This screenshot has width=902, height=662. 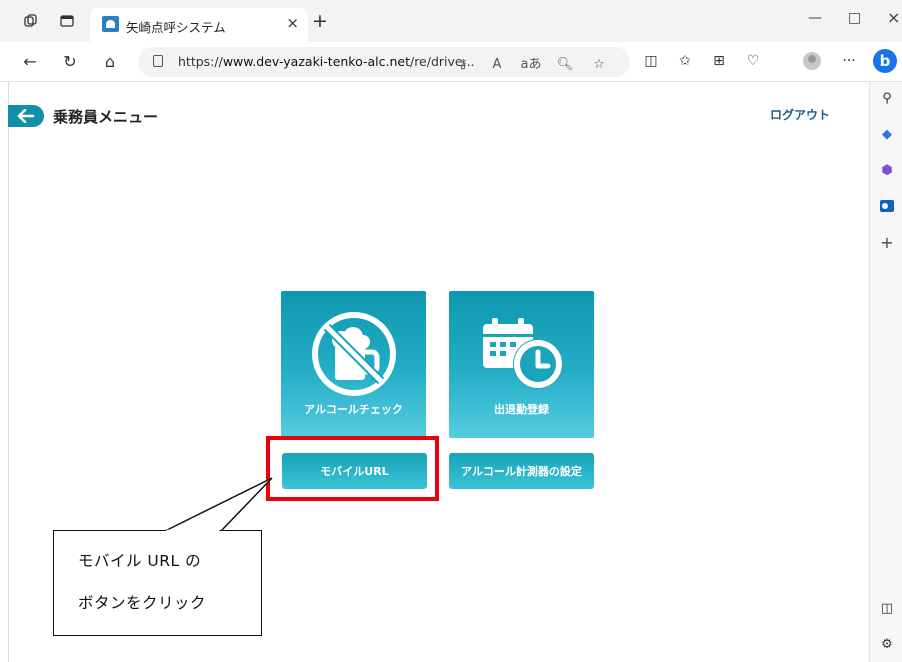 What do you see at coordinates (193, 531) in the screenshot?
I see `callout-pointer-gap` at bounding box center [193, 531].